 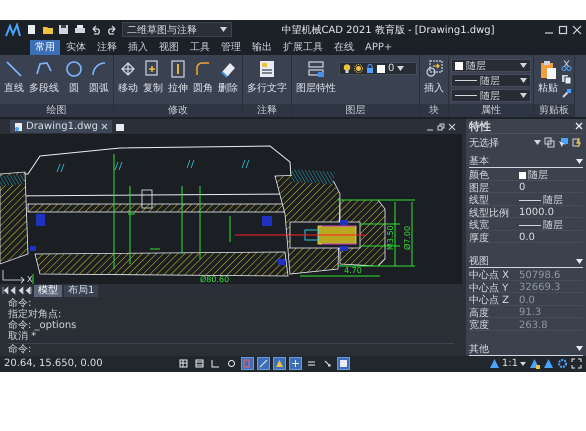 I want to click on property-label: 线型比例, so click(x=489, y=213).